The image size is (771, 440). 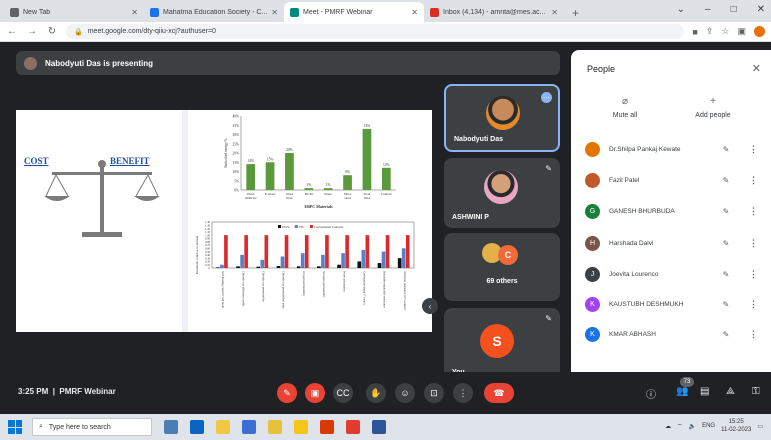 What do you see at coordinates (32, 31) in the screenshot?
I see `forward-icon: →` at bounding box center [32, 31].